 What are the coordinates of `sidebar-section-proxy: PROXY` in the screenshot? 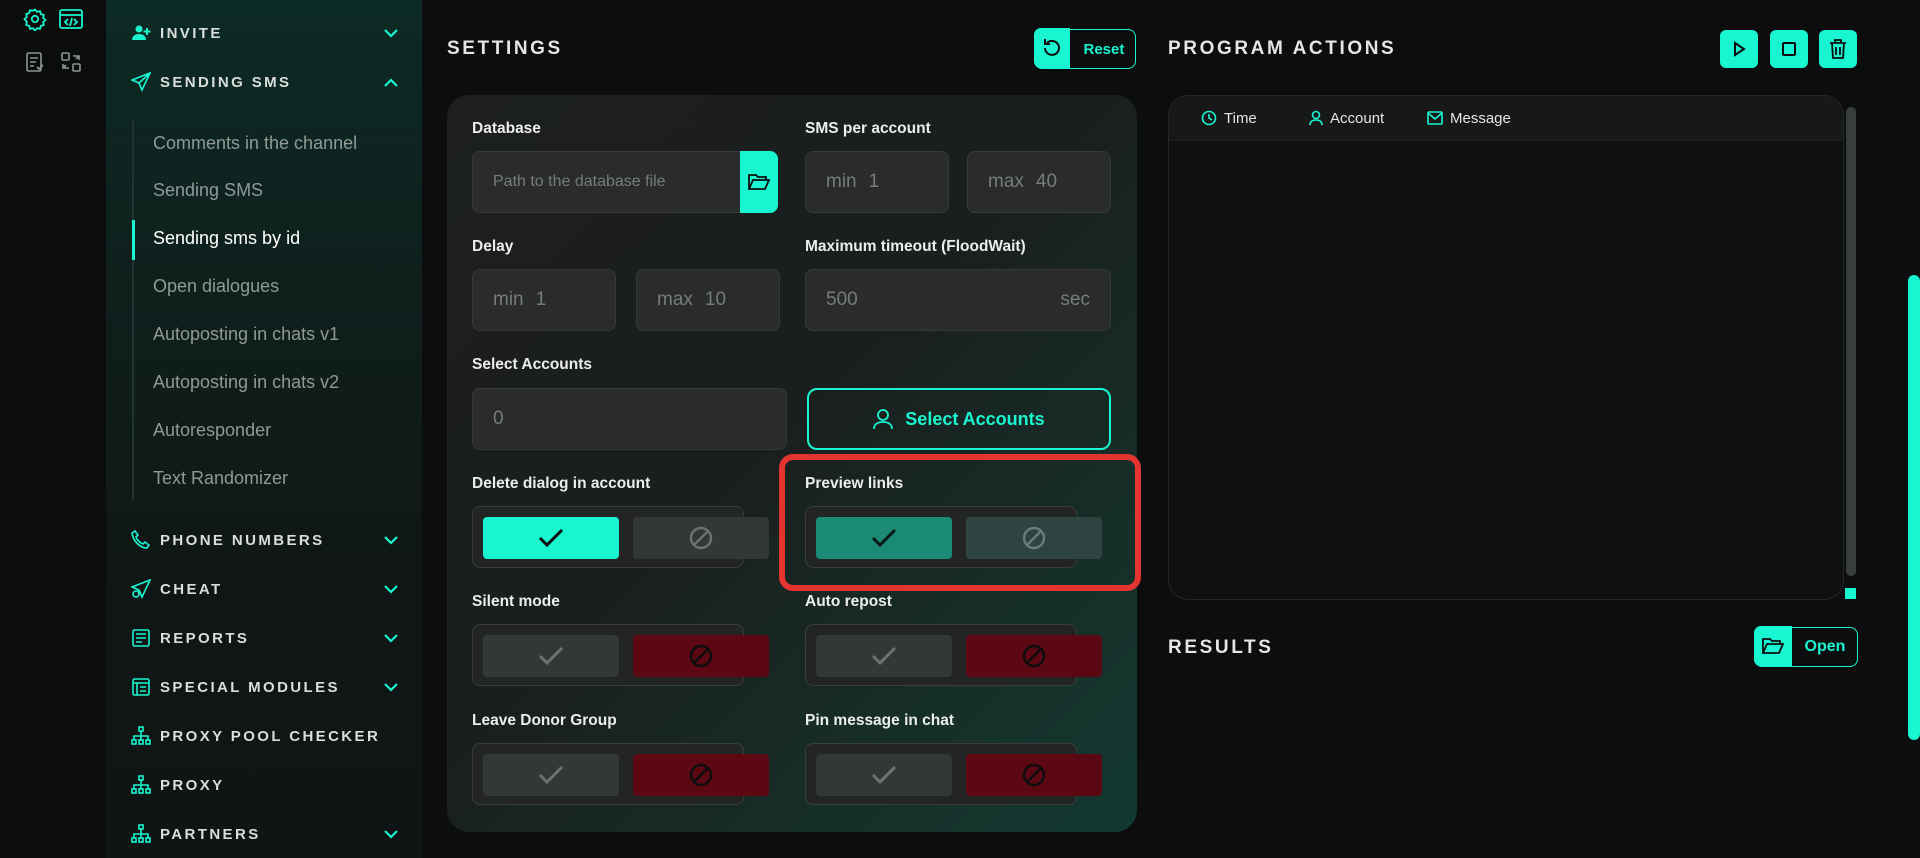 It's located at (265, 785).